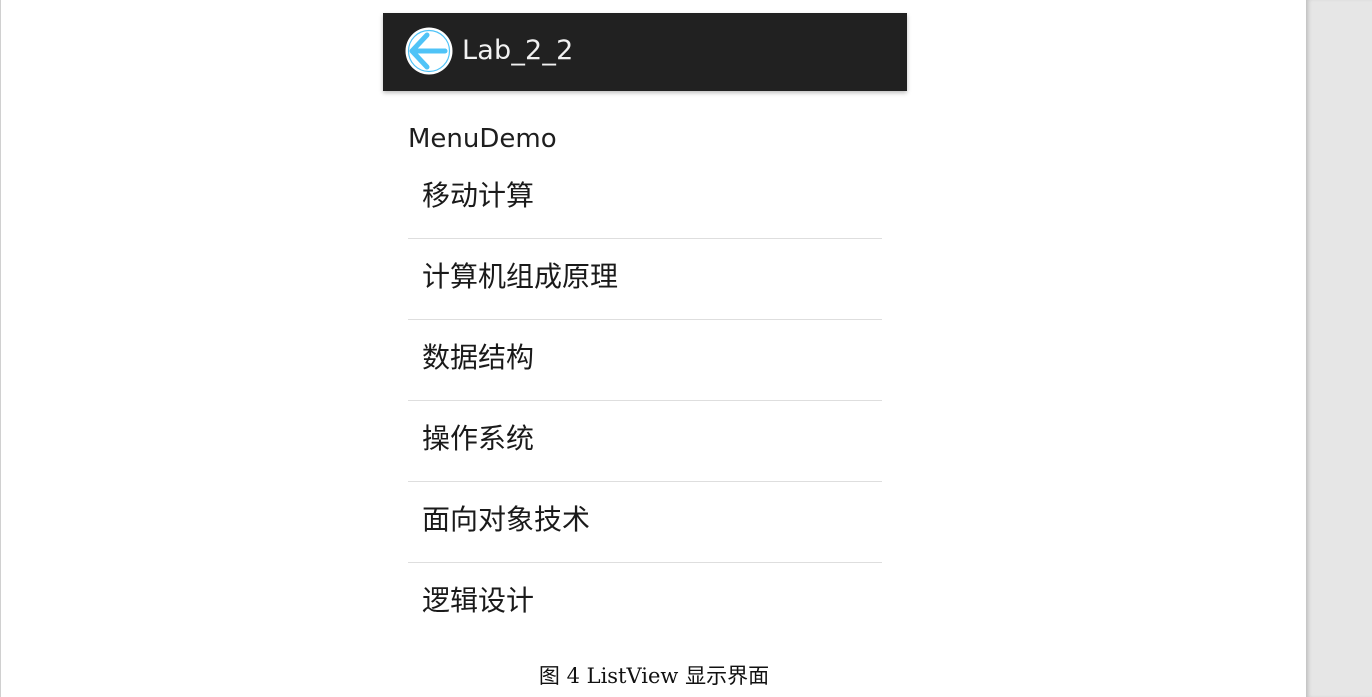 The height and width of the screenshot is (697, 1372). I want to click on back-button, so click(429, 51).